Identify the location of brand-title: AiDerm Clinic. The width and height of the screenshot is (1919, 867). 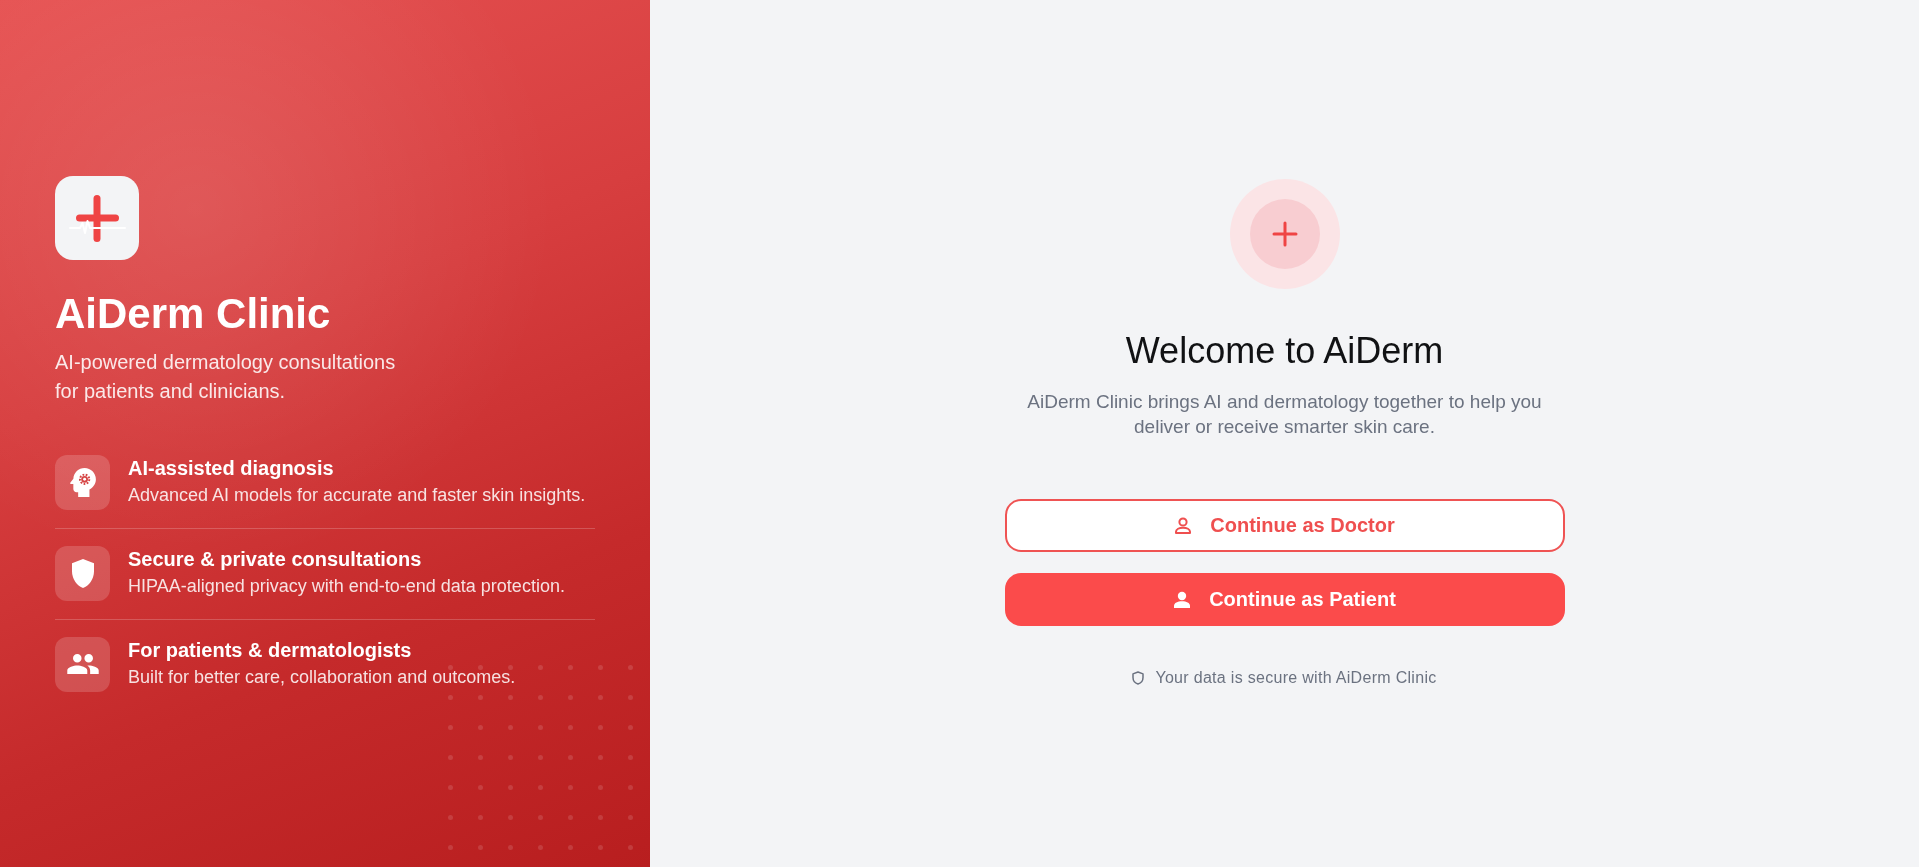
(193, 313).